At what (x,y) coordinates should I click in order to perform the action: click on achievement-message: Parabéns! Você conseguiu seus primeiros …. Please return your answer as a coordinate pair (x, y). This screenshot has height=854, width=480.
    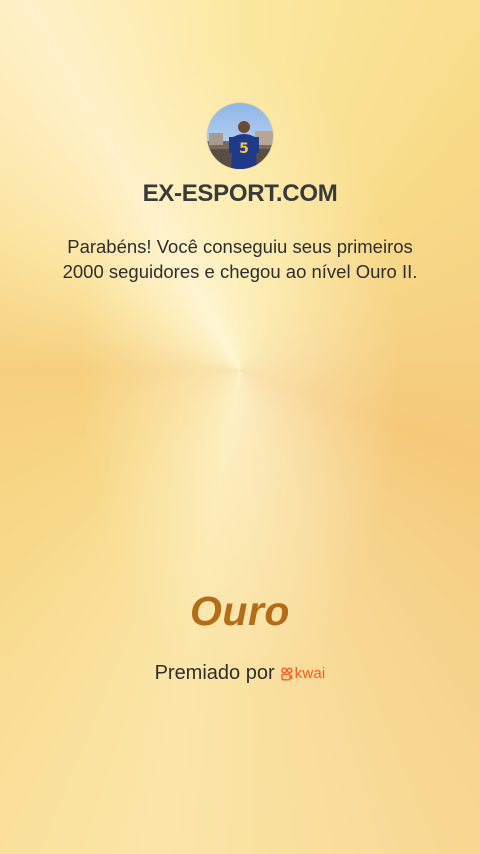
    Looking at the image, I should click on (240, 259).